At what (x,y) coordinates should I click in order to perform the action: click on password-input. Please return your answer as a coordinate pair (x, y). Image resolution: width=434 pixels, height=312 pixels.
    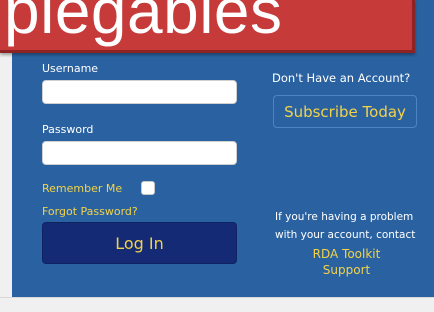
    Looking at the image, I should click on (139, 153).